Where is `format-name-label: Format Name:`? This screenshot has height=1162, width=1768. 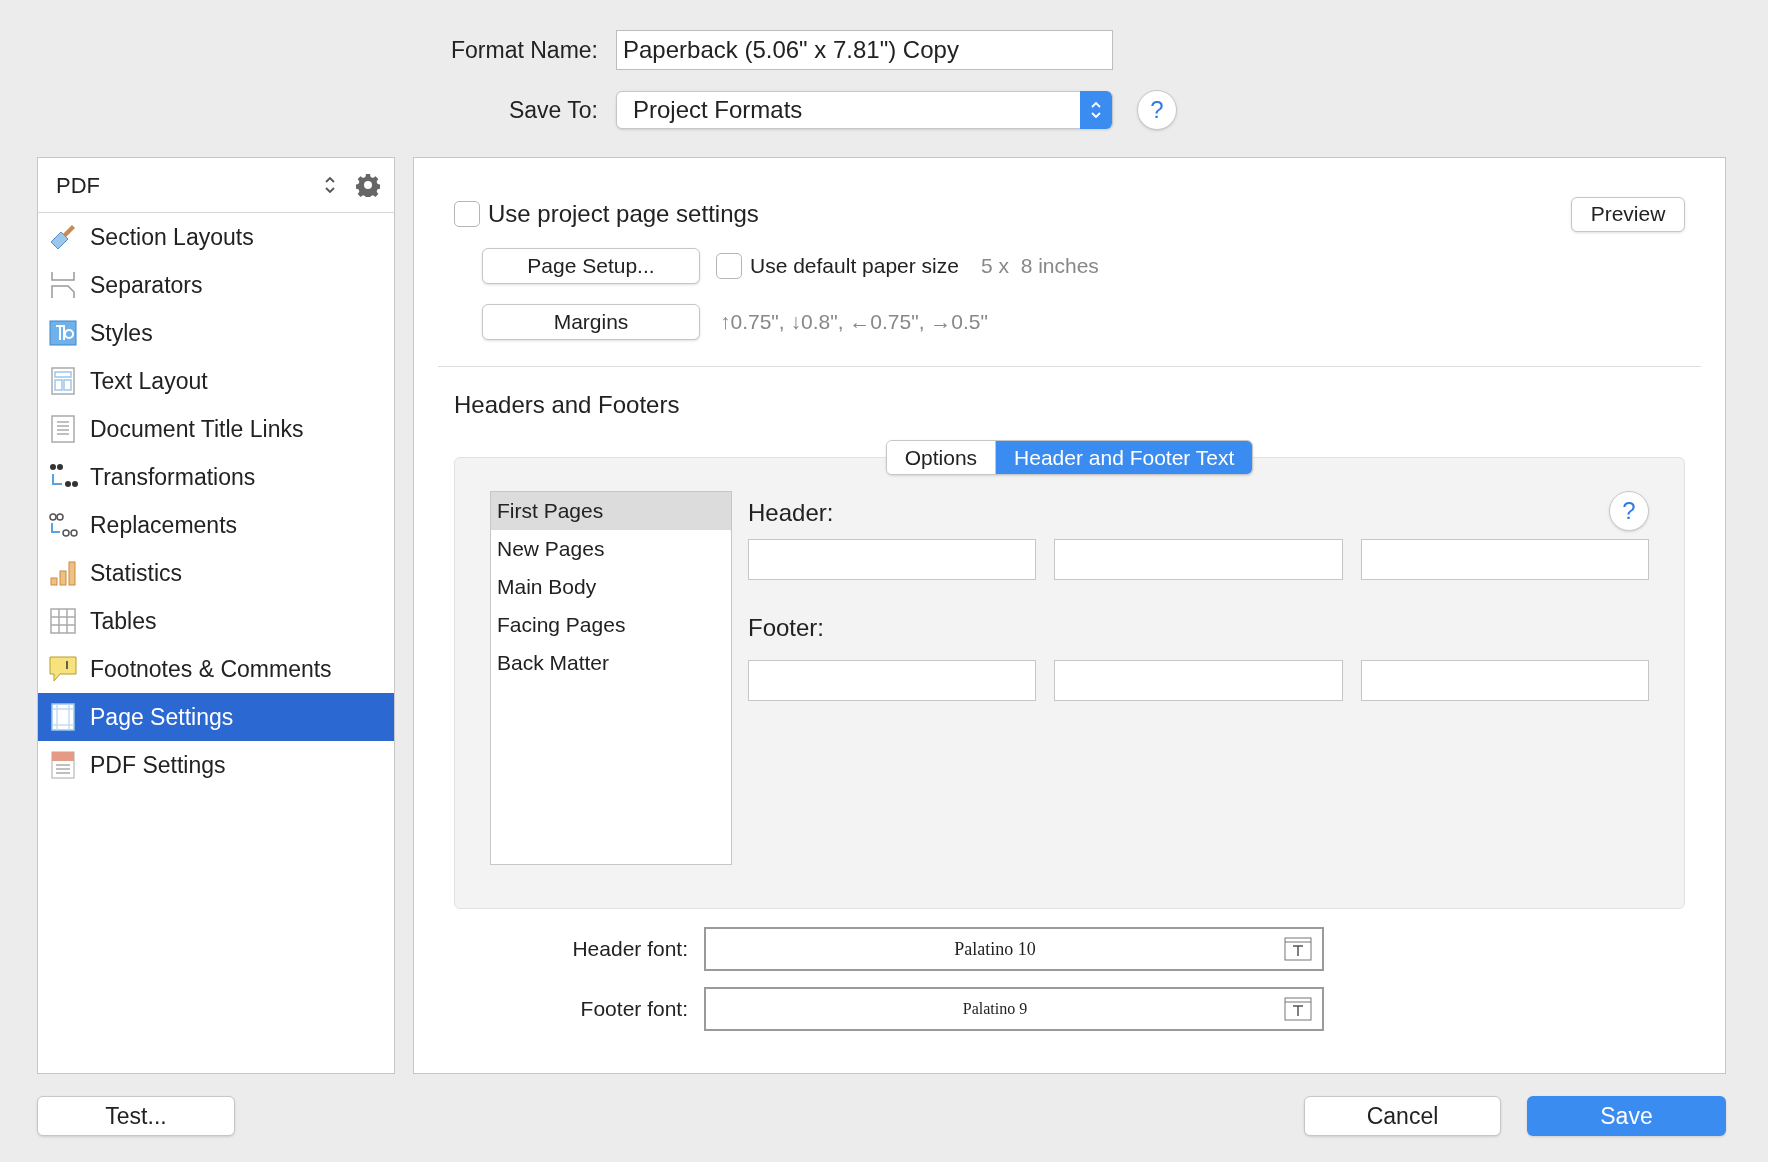 format-name-label: Format Name: is located at coordinates (524, 50).